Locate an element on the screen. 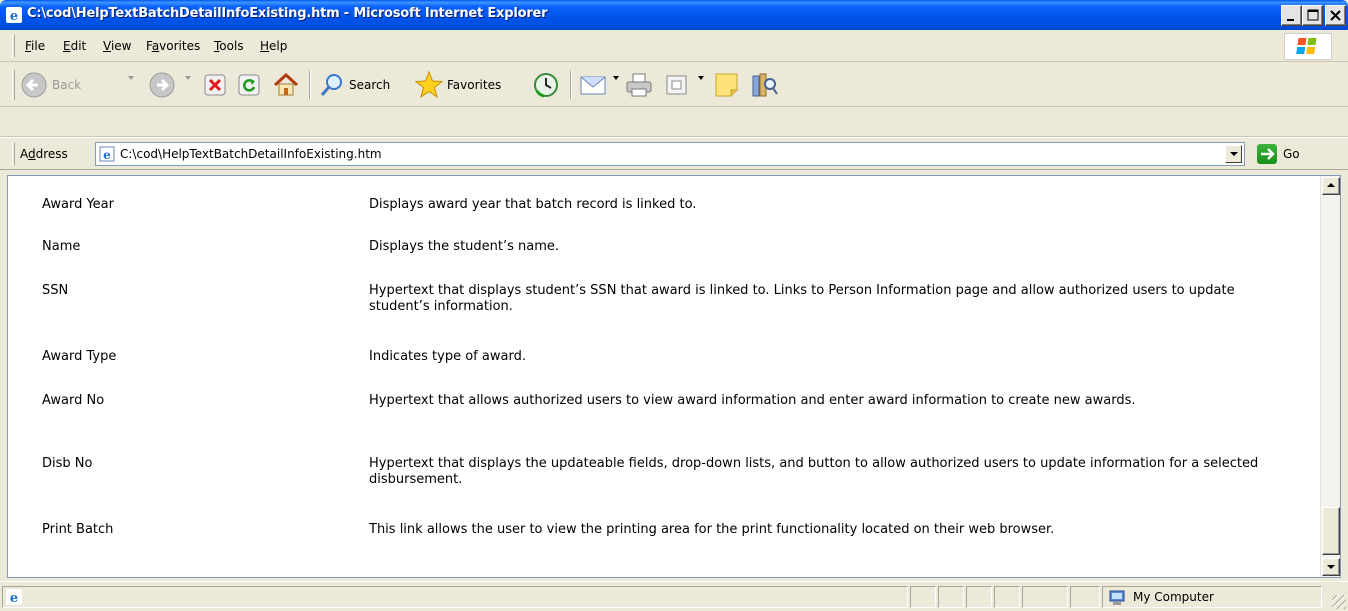 This screenshot has width=1348, height=611. menu-edit: Edit is located at coordinates (74, 46).